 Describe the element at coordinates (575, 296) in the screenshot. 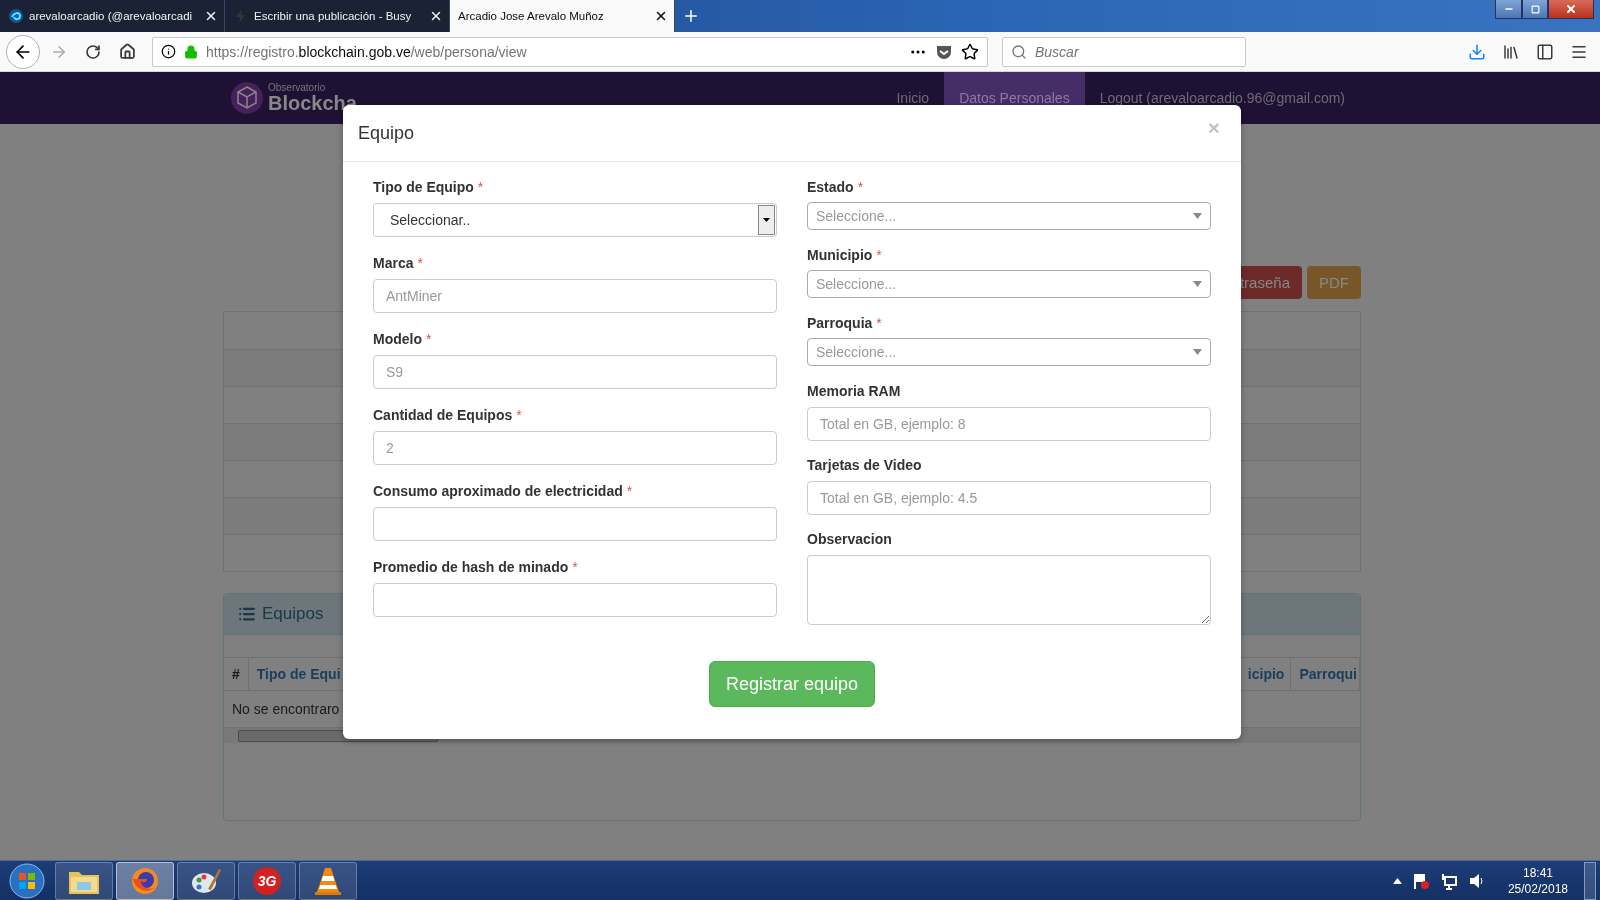

I see `input-field: AntMiner` at that location.